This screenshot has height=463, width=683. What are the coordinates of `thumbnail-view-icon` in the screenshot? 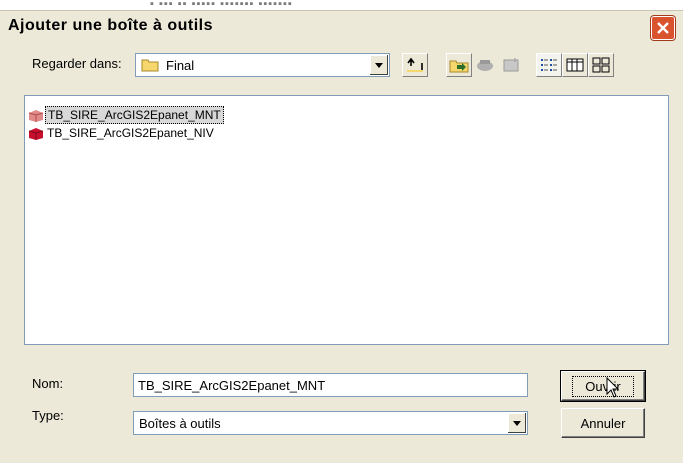 It's located at (601, 65).